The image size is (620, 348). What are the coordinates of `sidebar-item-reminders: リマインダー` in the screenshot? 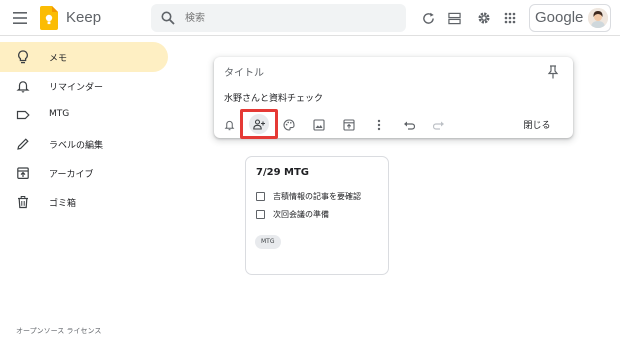 It's located at (84, 86).